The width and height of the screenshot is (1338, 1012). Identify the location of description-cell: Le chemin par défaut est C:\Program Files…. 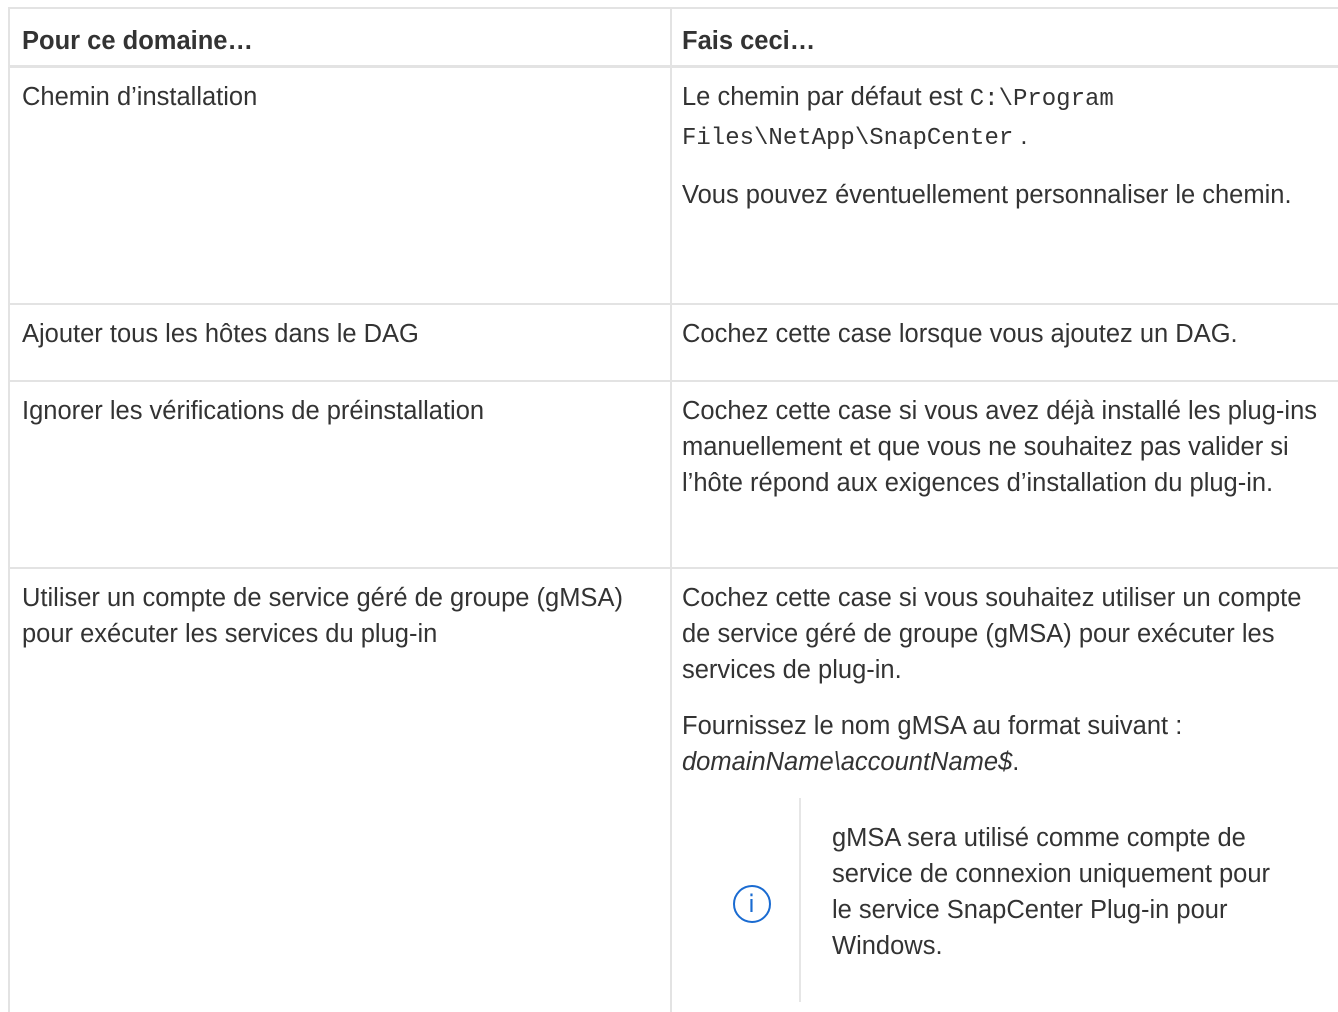
(1004, 185).